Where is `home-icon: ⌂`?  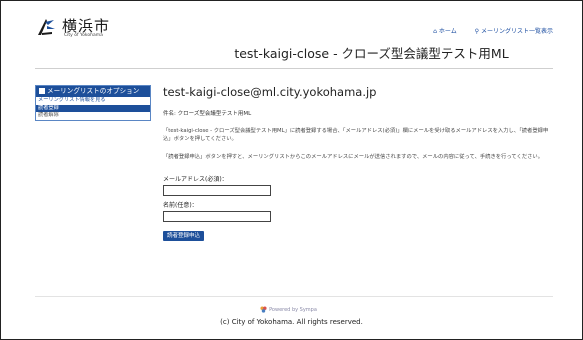
home-icon: ⌂ is located at coordinates (435, 31).